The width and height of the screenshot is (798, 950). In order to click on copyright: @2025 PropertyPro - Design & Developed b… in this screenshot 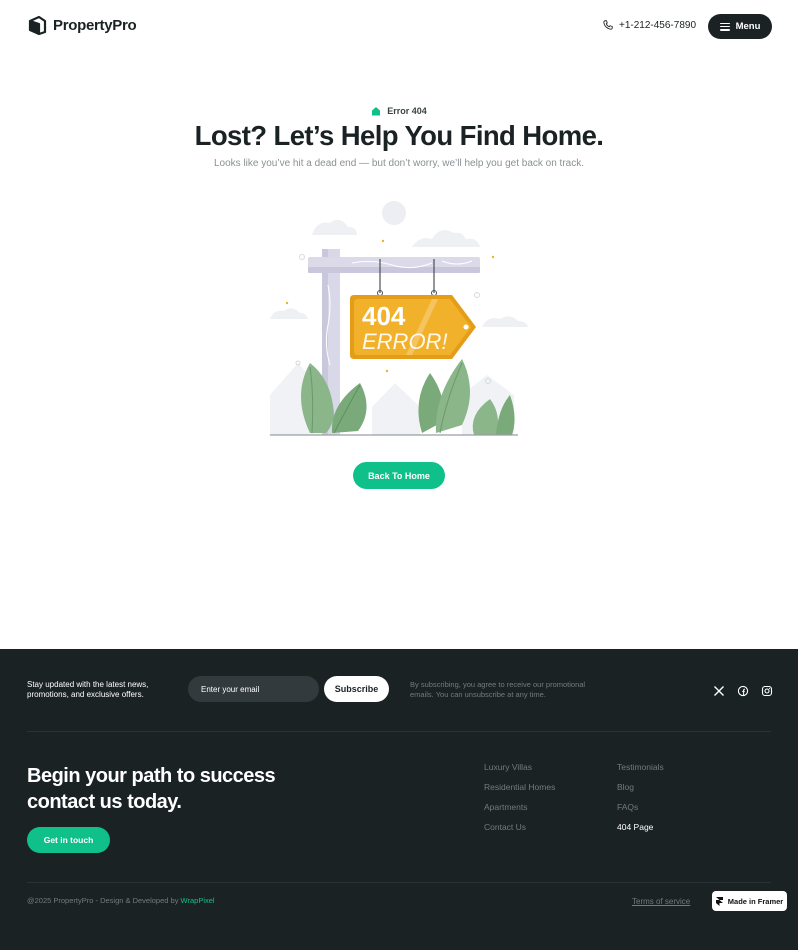, I will do `click(121, 900)`.